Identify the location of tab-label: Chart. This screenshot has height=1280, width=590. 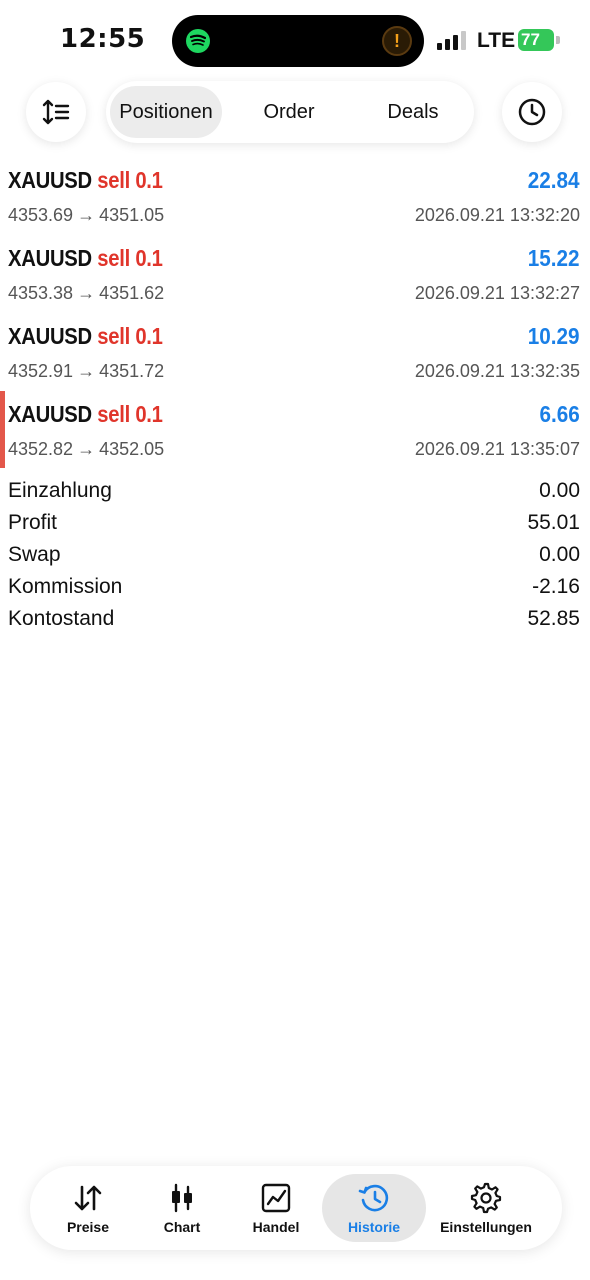
(182, 1227).